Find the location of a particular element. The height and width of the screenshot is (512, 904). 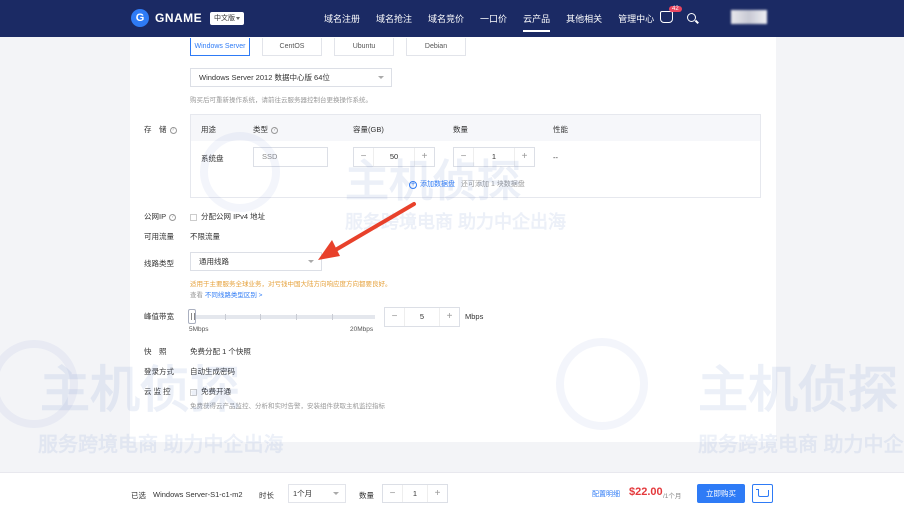

tab-ubuntu: Ubuntu is located at coordinates (364, 47).